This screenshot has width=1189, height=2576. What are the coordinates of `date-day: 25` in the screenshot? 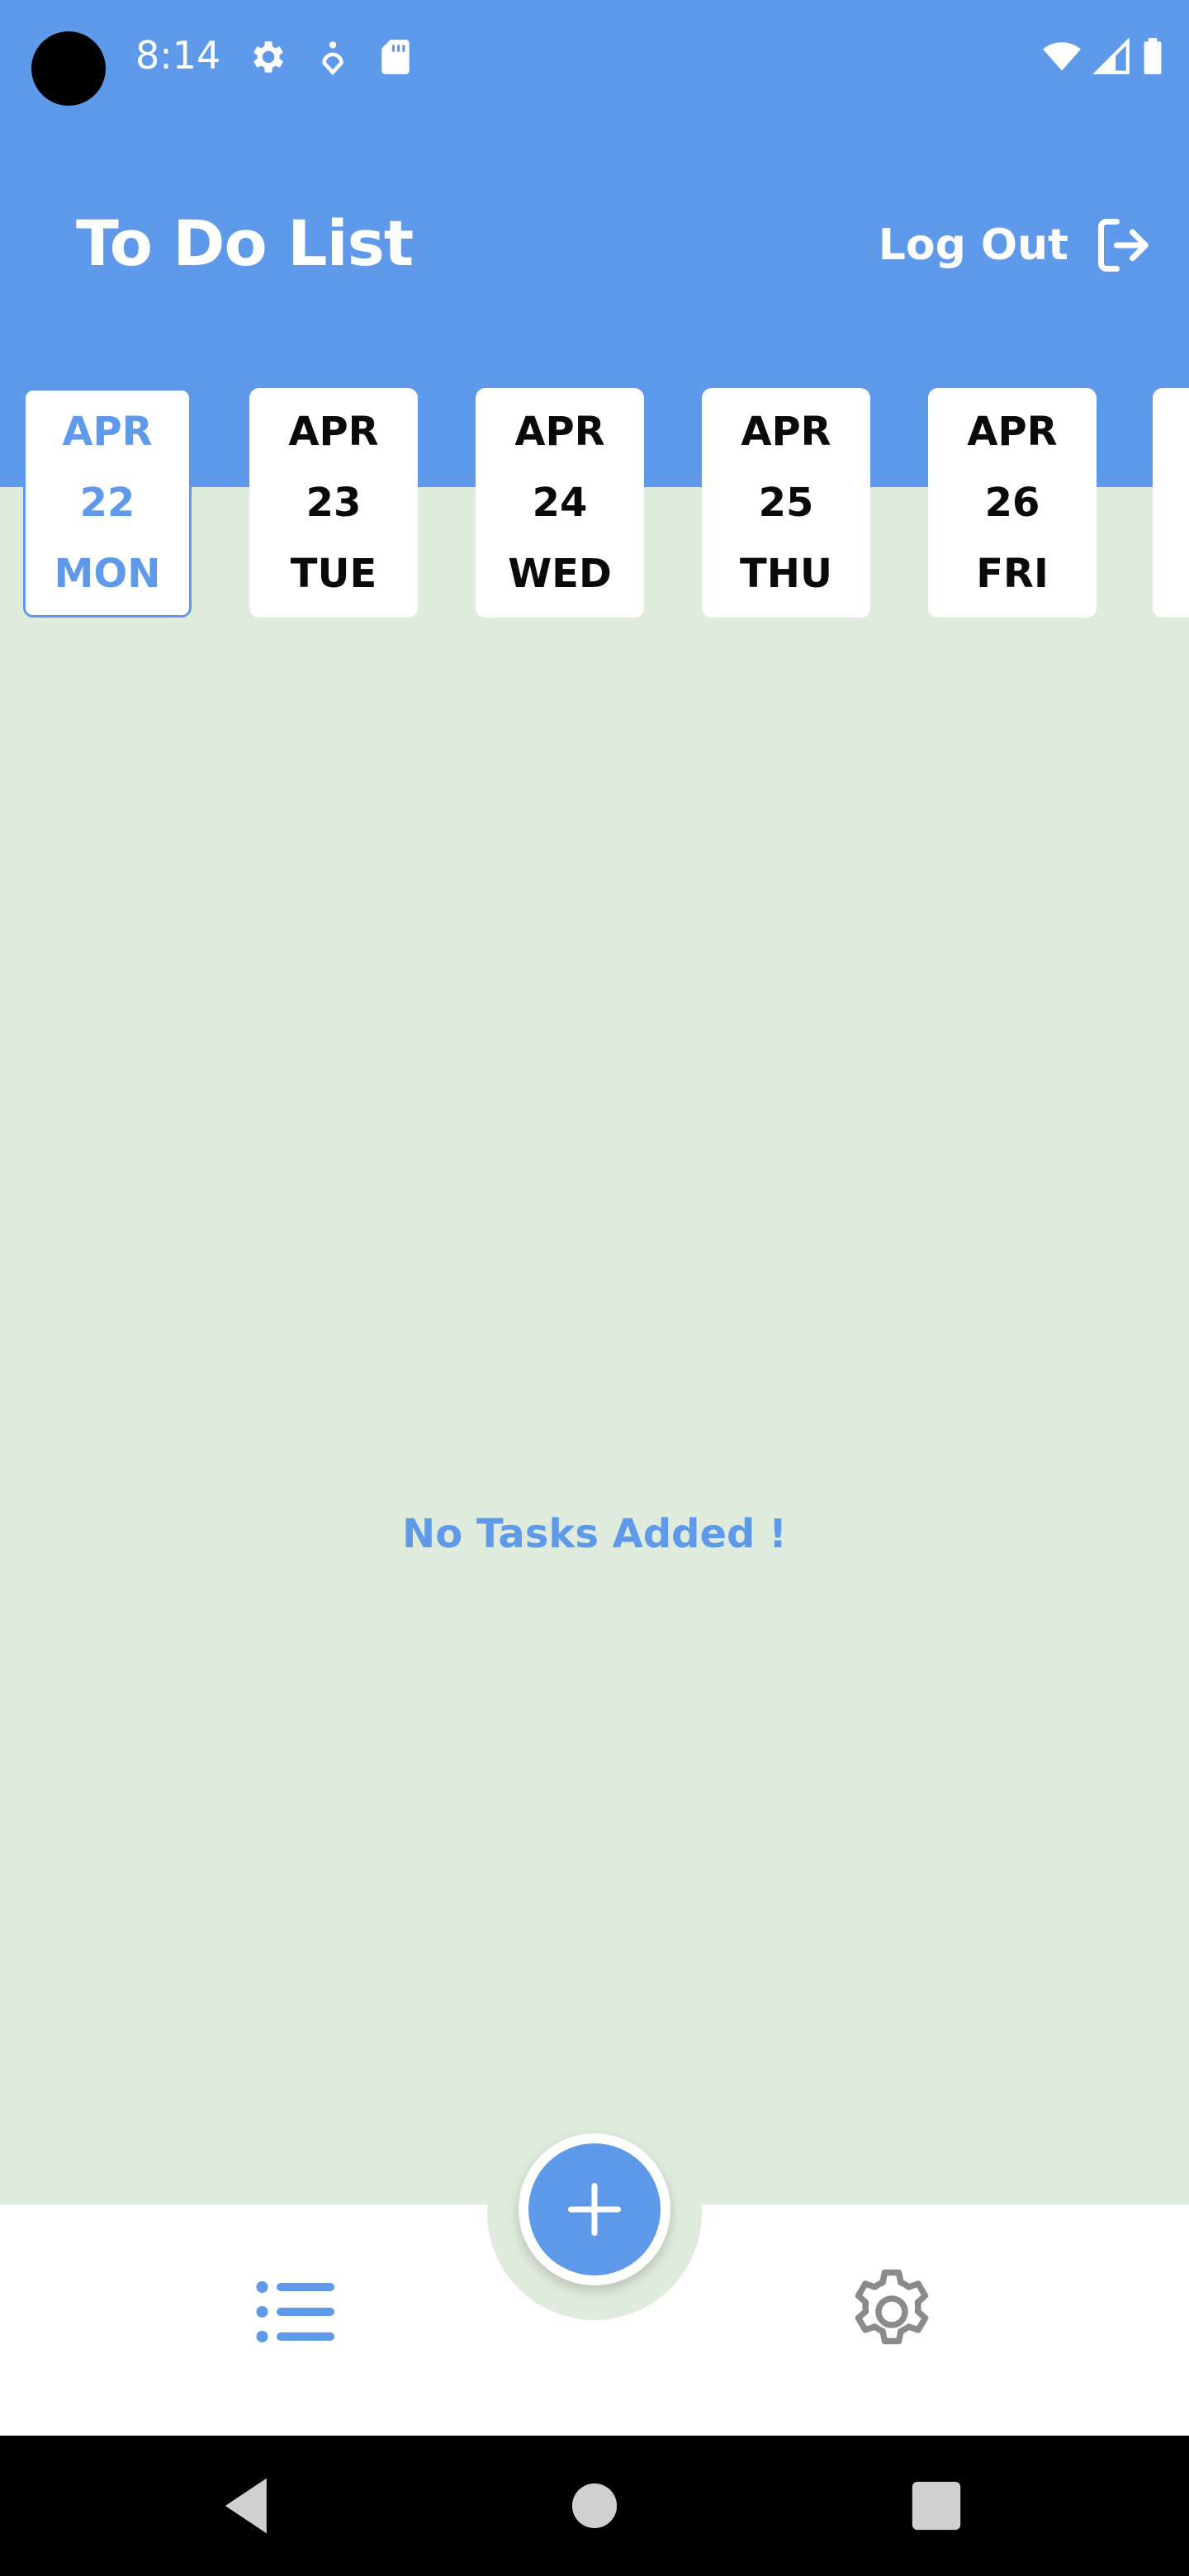 It's located at (786, 503).